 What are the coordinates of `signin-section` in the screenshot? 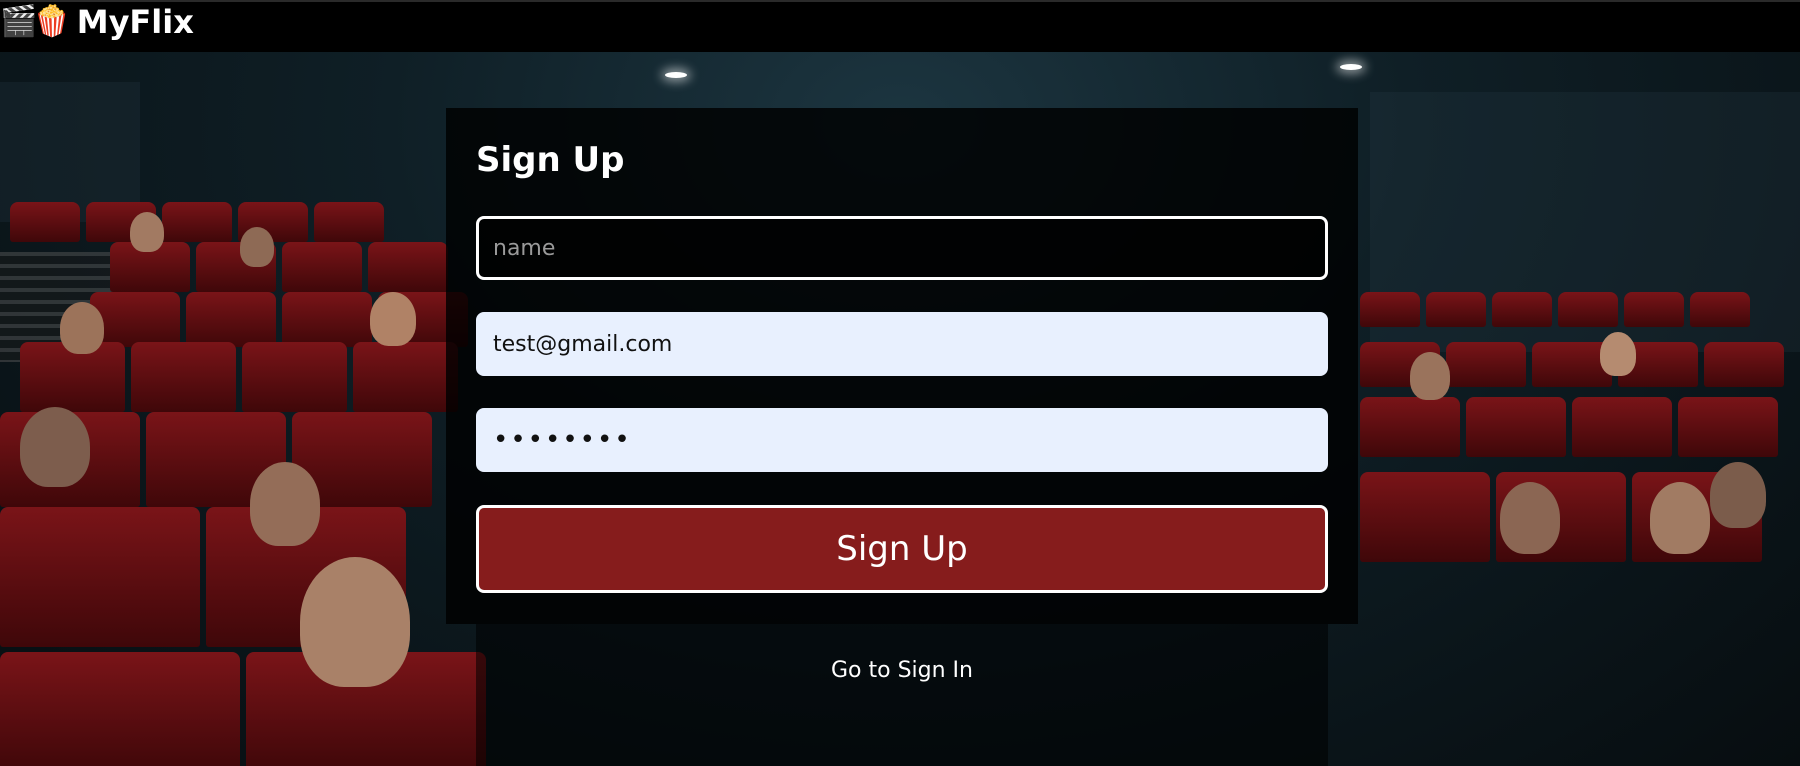 It's located at (902, 695).